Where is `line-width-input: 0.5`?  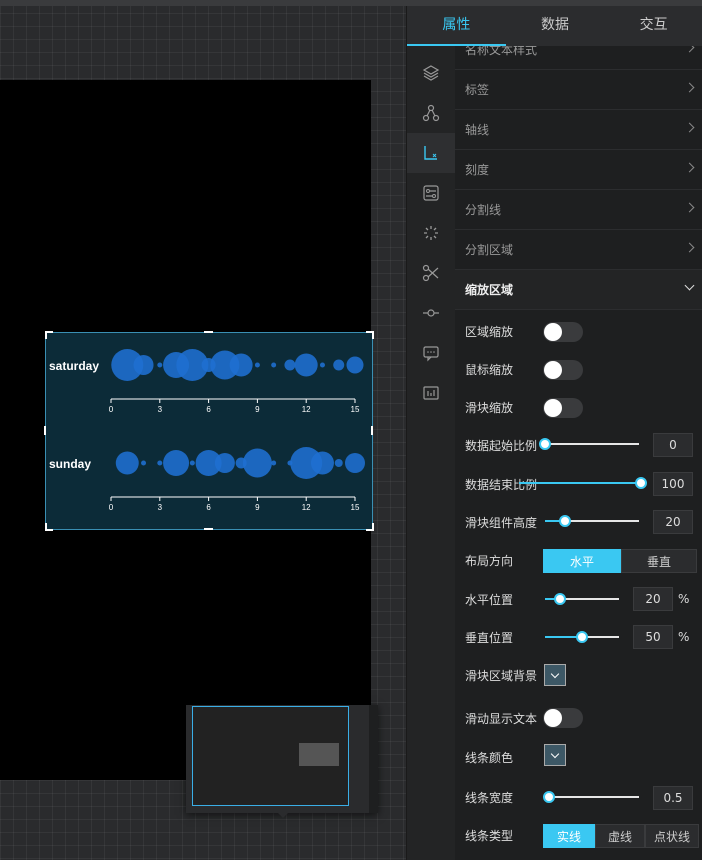
line-width-input: 0.5 is located at coordinates (673, 798).